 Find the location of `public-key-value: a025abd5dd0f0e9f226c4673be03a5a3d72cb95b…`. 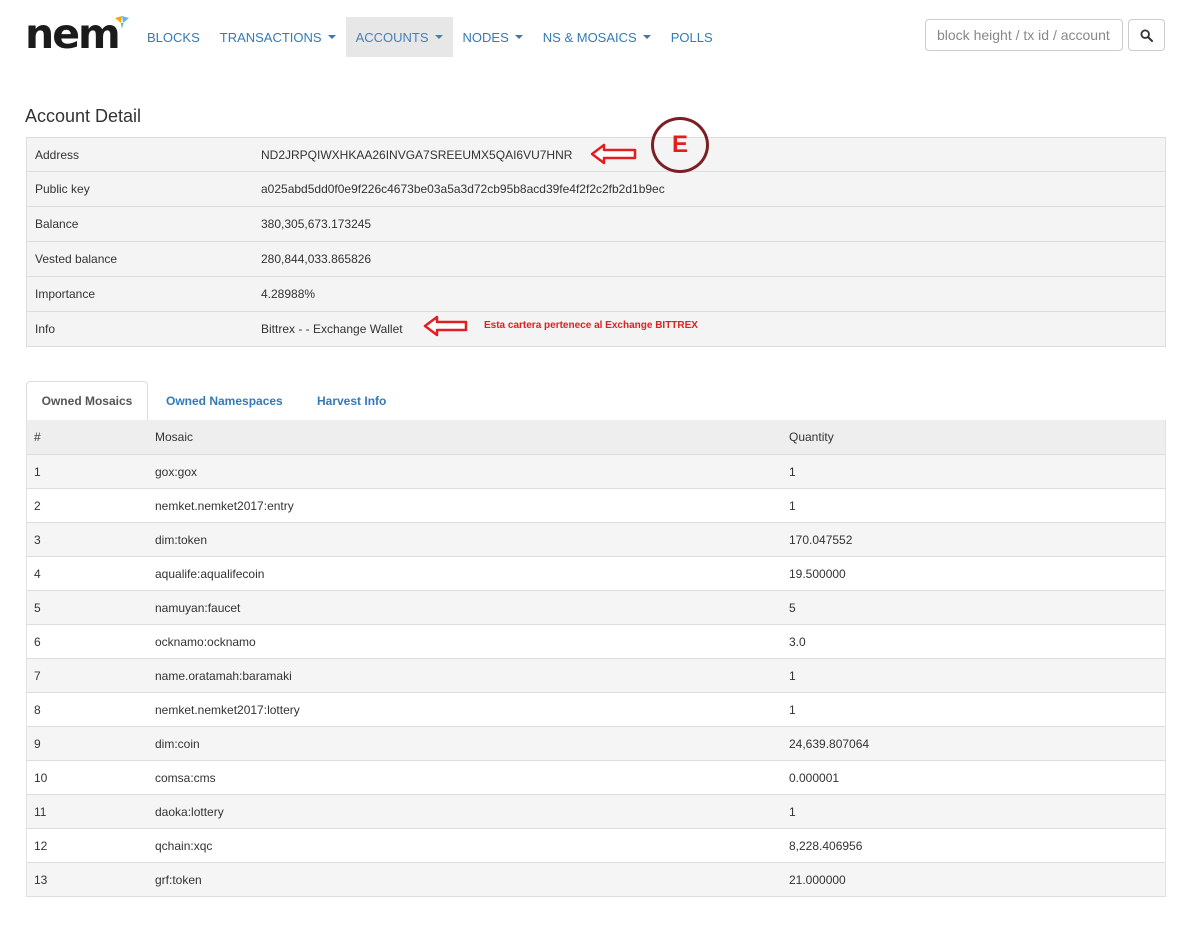

public-key-value: a025abd5dd0f0e9f226c4673be03a5a3d72cb95b… is located at coordinates (463, 189).